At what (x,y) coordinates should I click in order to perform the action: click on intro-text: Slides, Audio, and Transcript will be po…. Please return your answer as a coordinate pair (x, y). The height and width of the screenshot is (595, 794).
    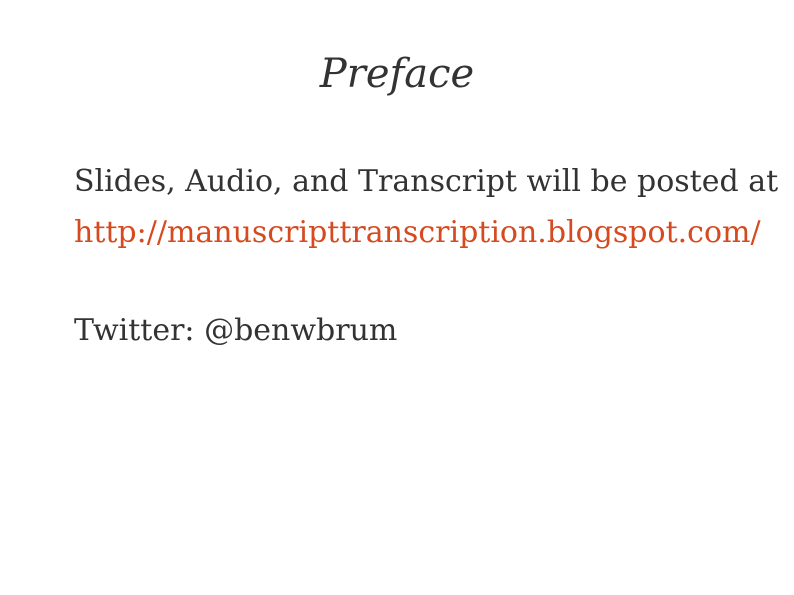
    Looking at the image, I should click on (426, 181).